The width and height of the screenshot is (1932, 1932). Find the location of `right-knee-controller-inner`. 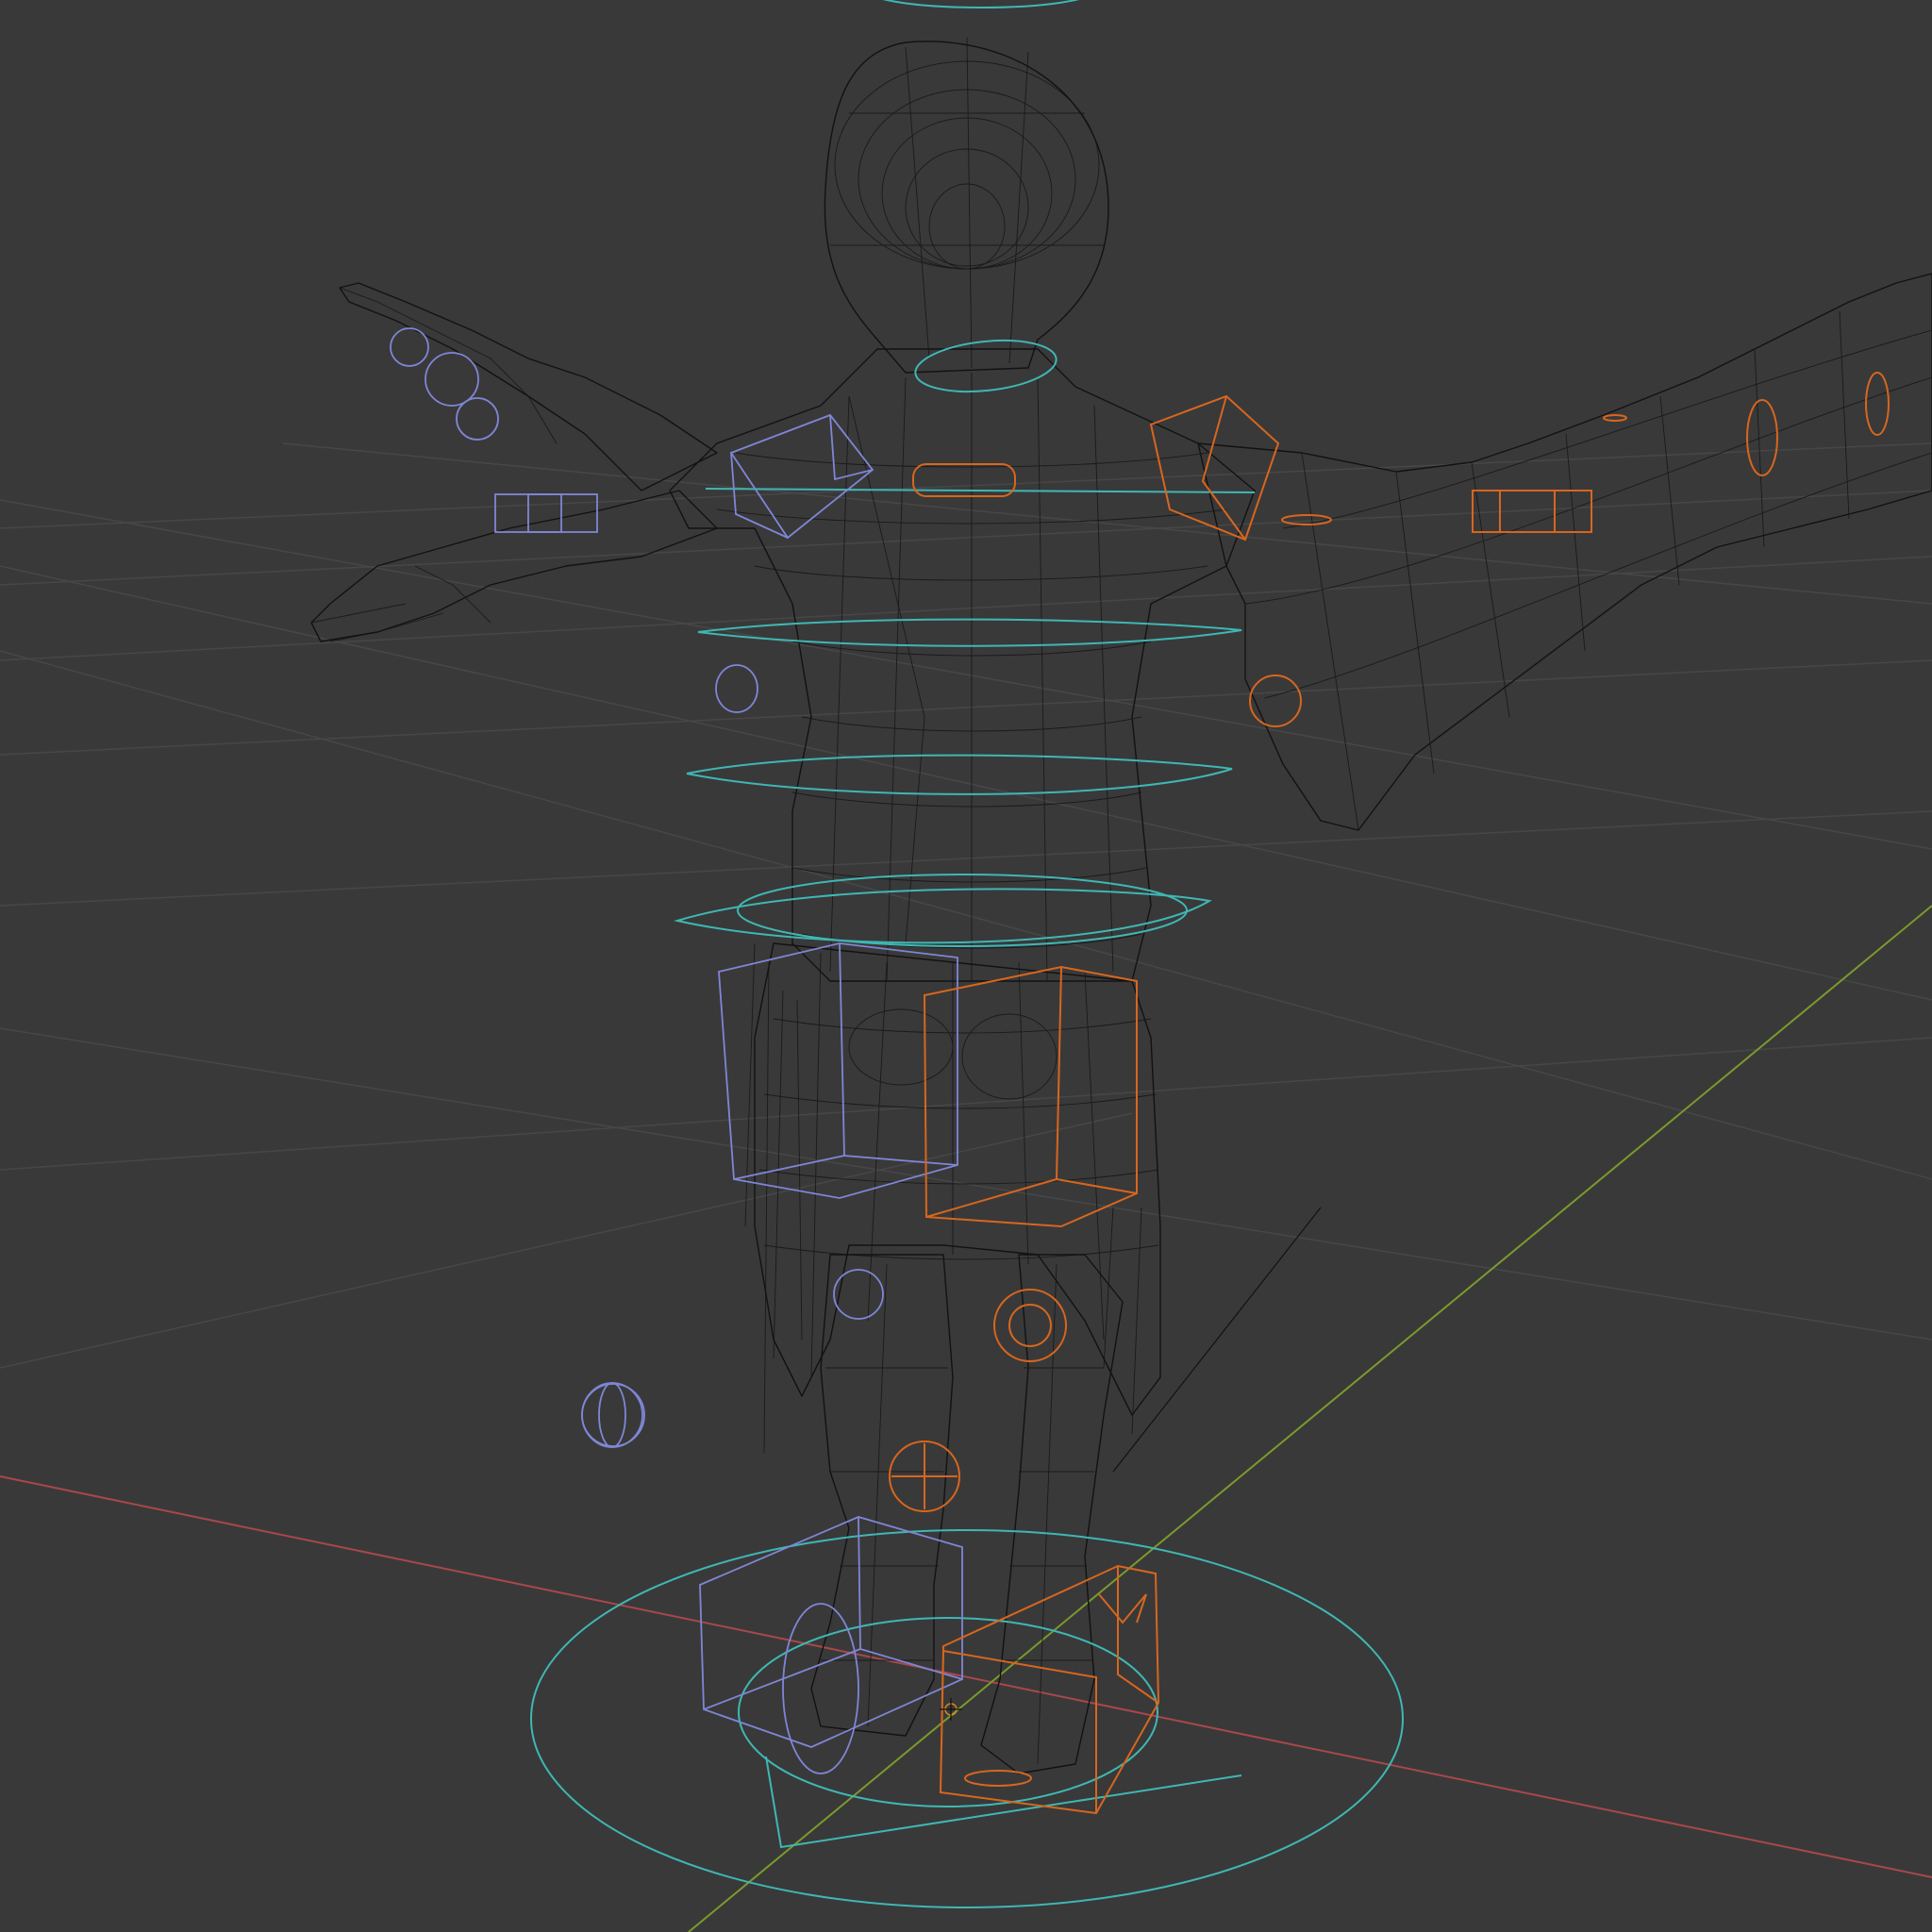

right-knee-controller-inner is located at coordinates (1030, 1326).